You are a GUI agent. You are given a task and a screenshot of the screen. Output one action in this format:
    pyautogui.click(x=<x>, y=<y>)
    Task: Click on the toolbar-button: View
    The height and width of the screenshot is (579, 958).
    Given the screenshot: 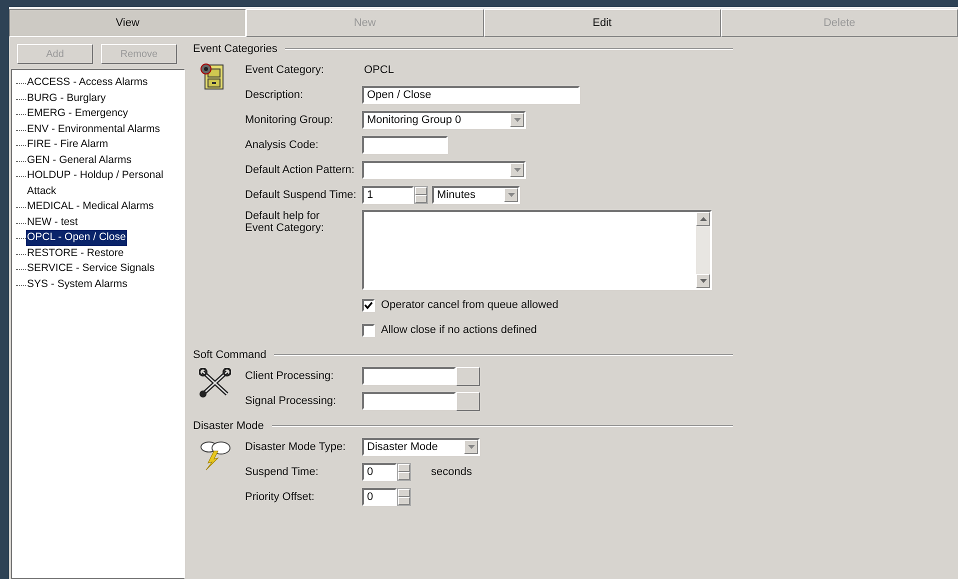 What is the action you would take?
    pyautogui.click(x=127, y=23)
    